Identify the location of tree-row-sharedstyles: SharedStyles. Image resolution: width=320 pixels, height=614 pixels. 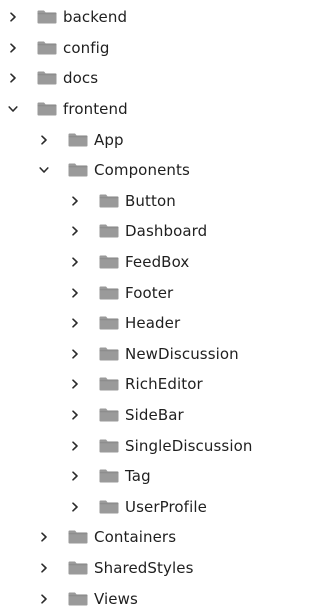
(132, 568).